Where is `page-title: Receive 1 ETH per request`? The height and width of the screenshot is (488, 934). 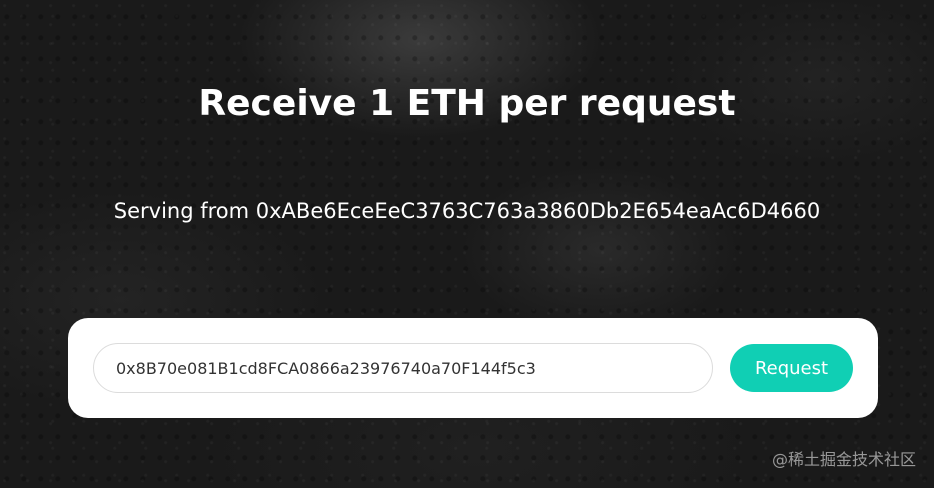 page-title: Receive 1 ETH per request is located at coordinates (467, 103).